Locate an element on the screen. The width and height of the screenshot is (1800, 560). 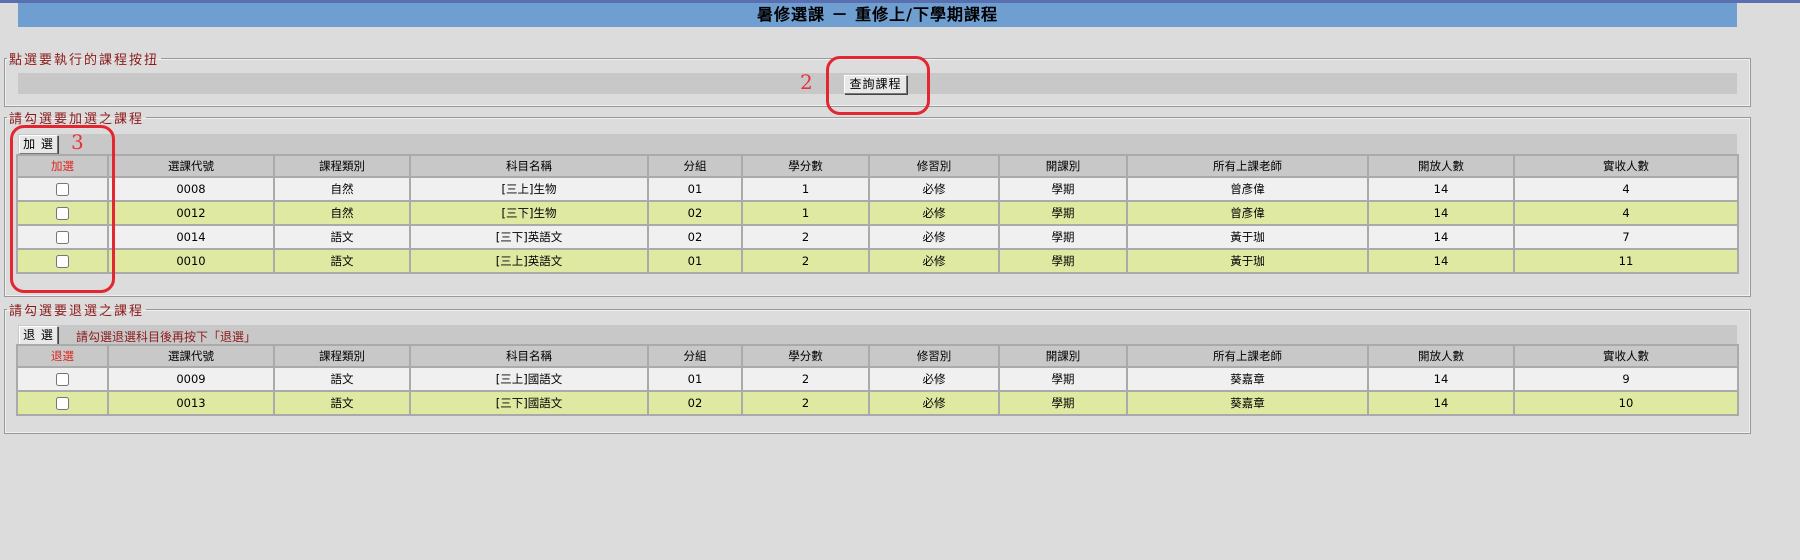
cell-enrolled: 11 is located at coordinates (1626, 261).